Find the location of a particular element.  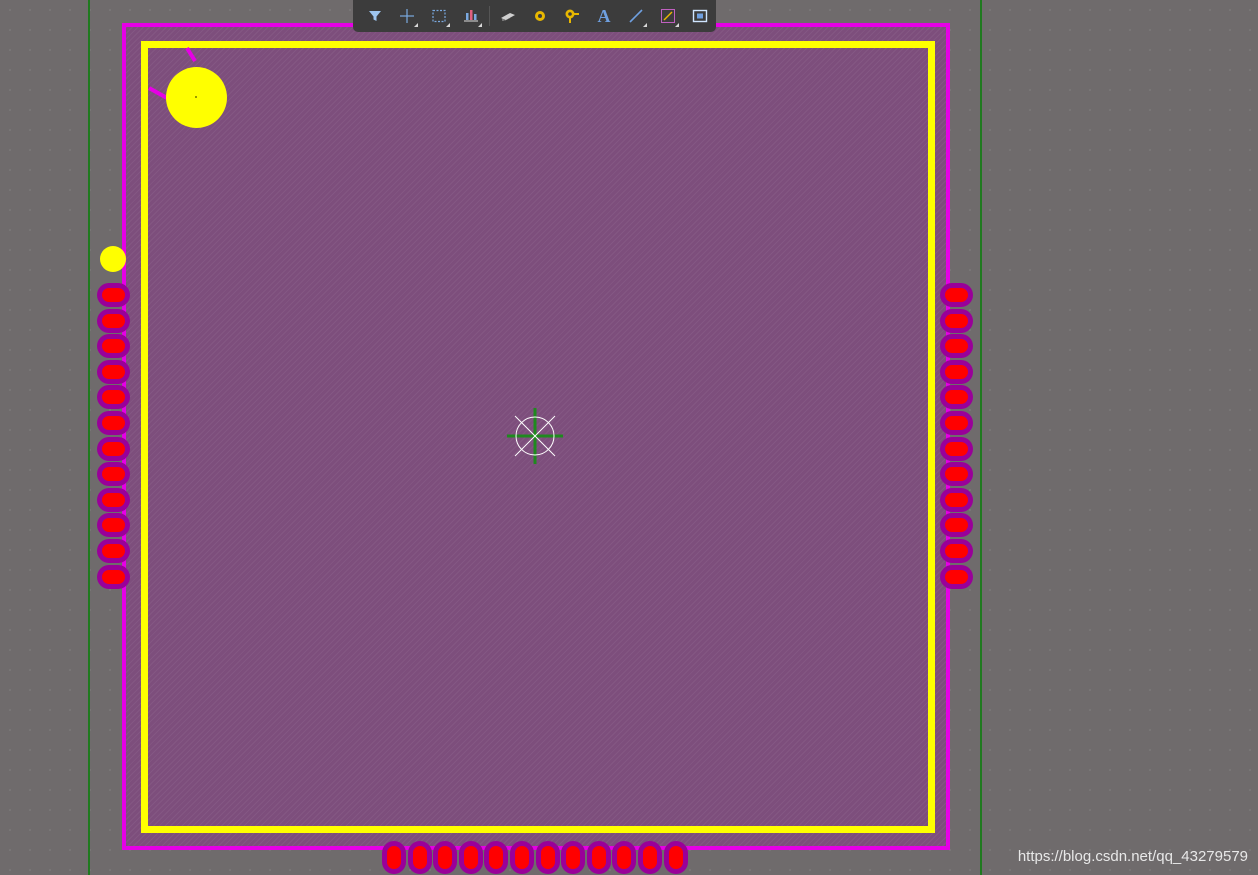

pad-button is located at coordinates (540, 16).